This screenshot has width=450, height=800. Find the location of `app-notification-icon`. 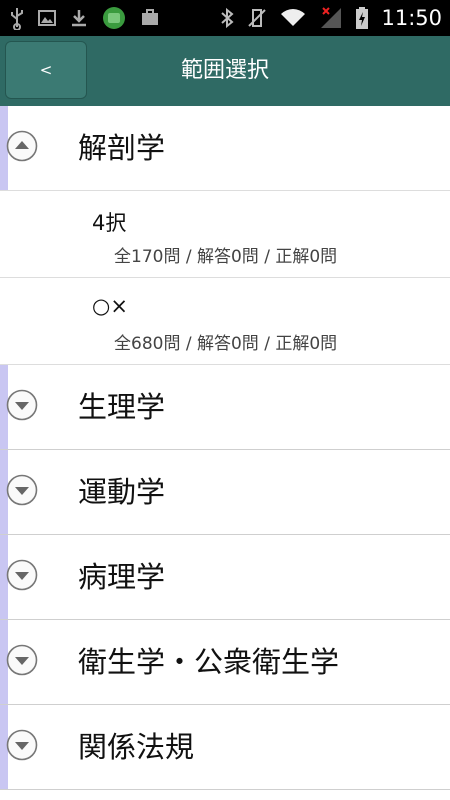

app-notification-icon is located at coordinates (114, 18).